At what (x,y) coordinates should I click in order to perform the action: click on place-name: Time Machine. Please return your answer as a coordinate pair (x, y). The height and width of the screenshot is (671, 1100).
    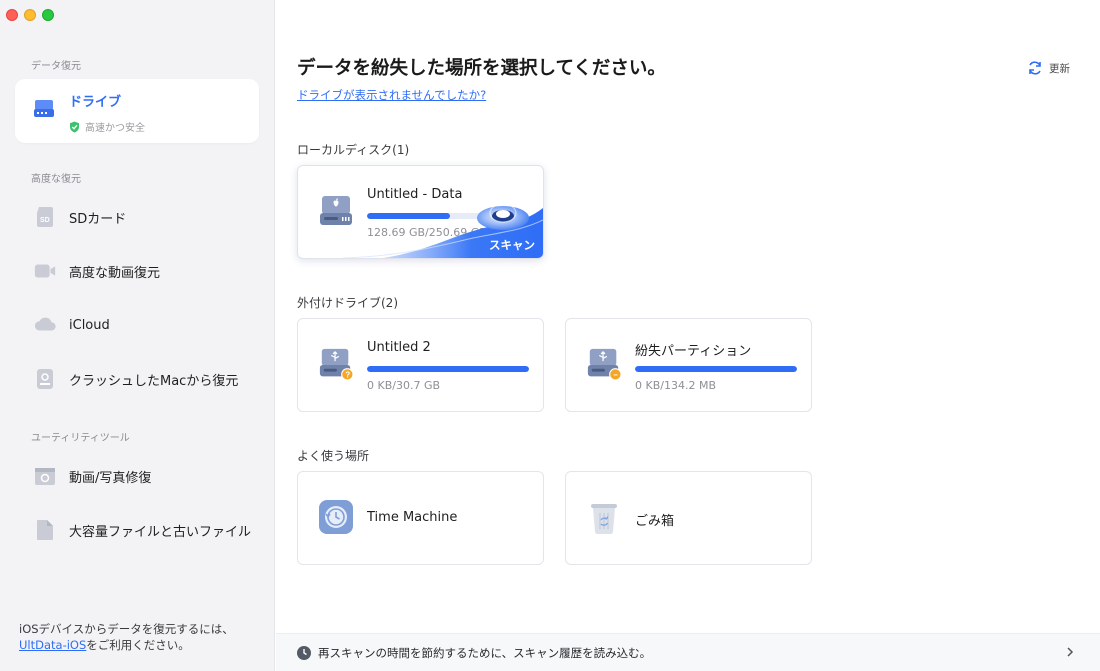
    Looking at the image, I should click on (412, 517).